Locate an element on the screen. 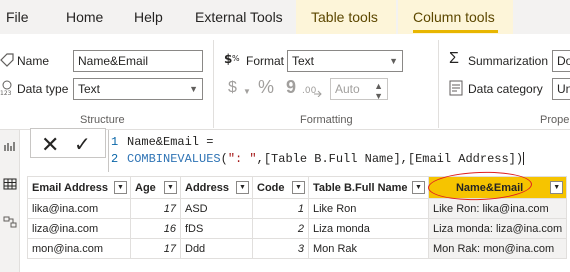  cell-full-name: Mon Rak is located at coordinates (368, 248).